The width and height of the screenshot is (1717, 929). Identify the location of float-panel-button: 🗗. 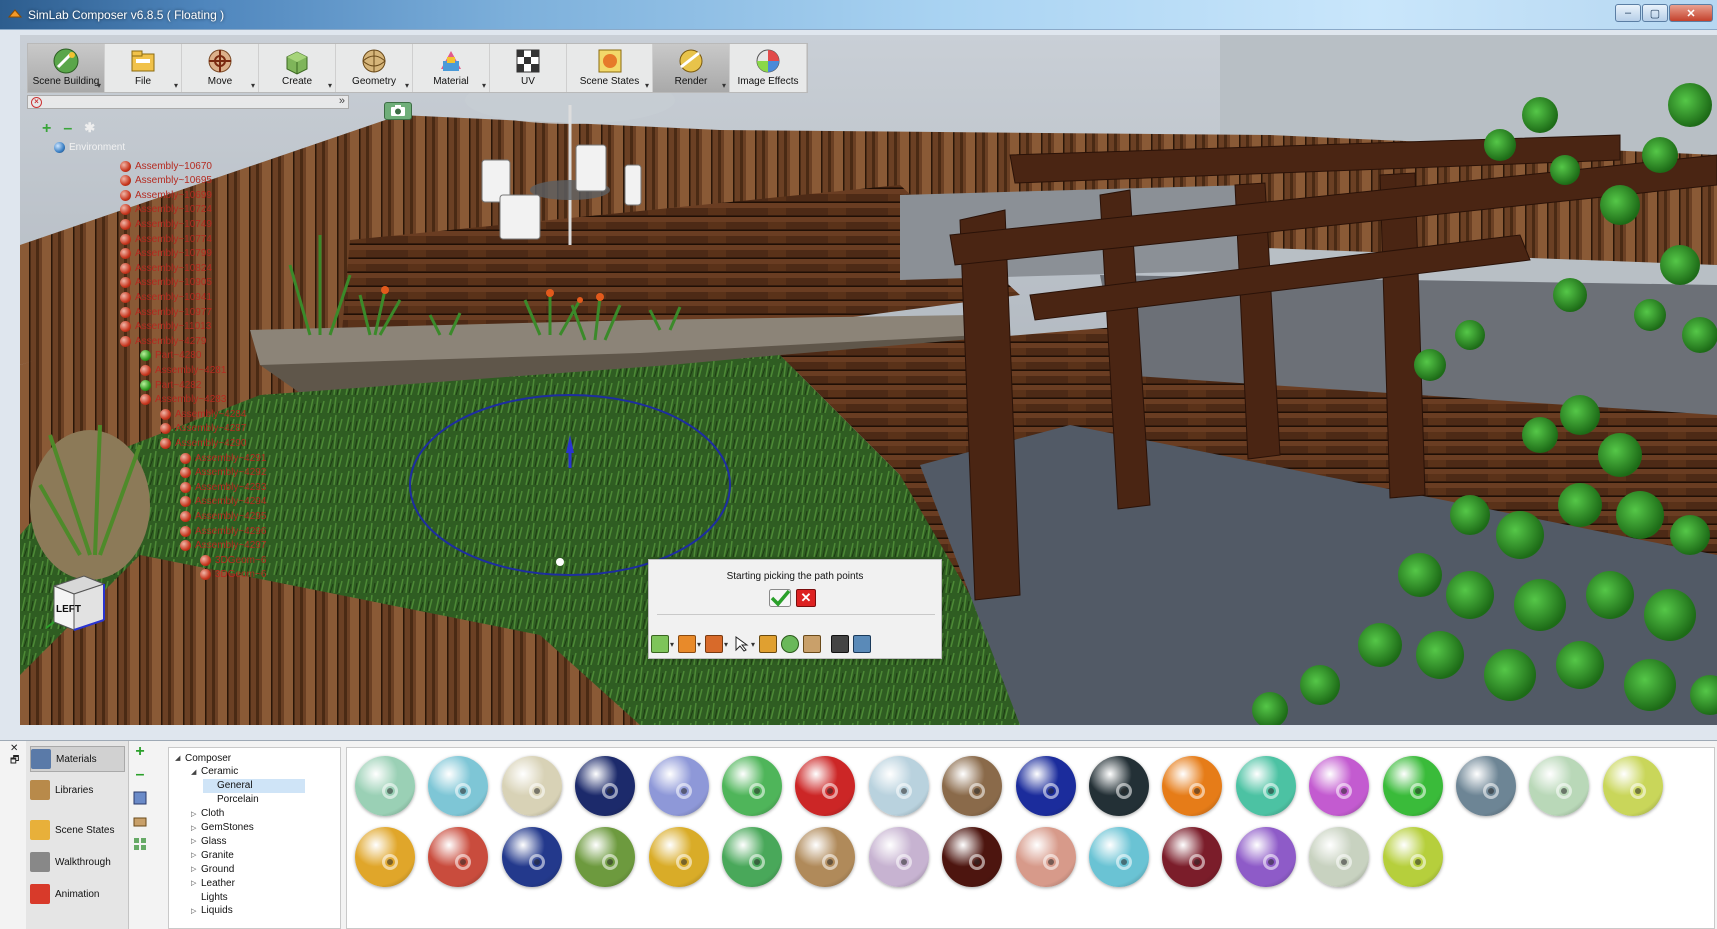
(14, 761).